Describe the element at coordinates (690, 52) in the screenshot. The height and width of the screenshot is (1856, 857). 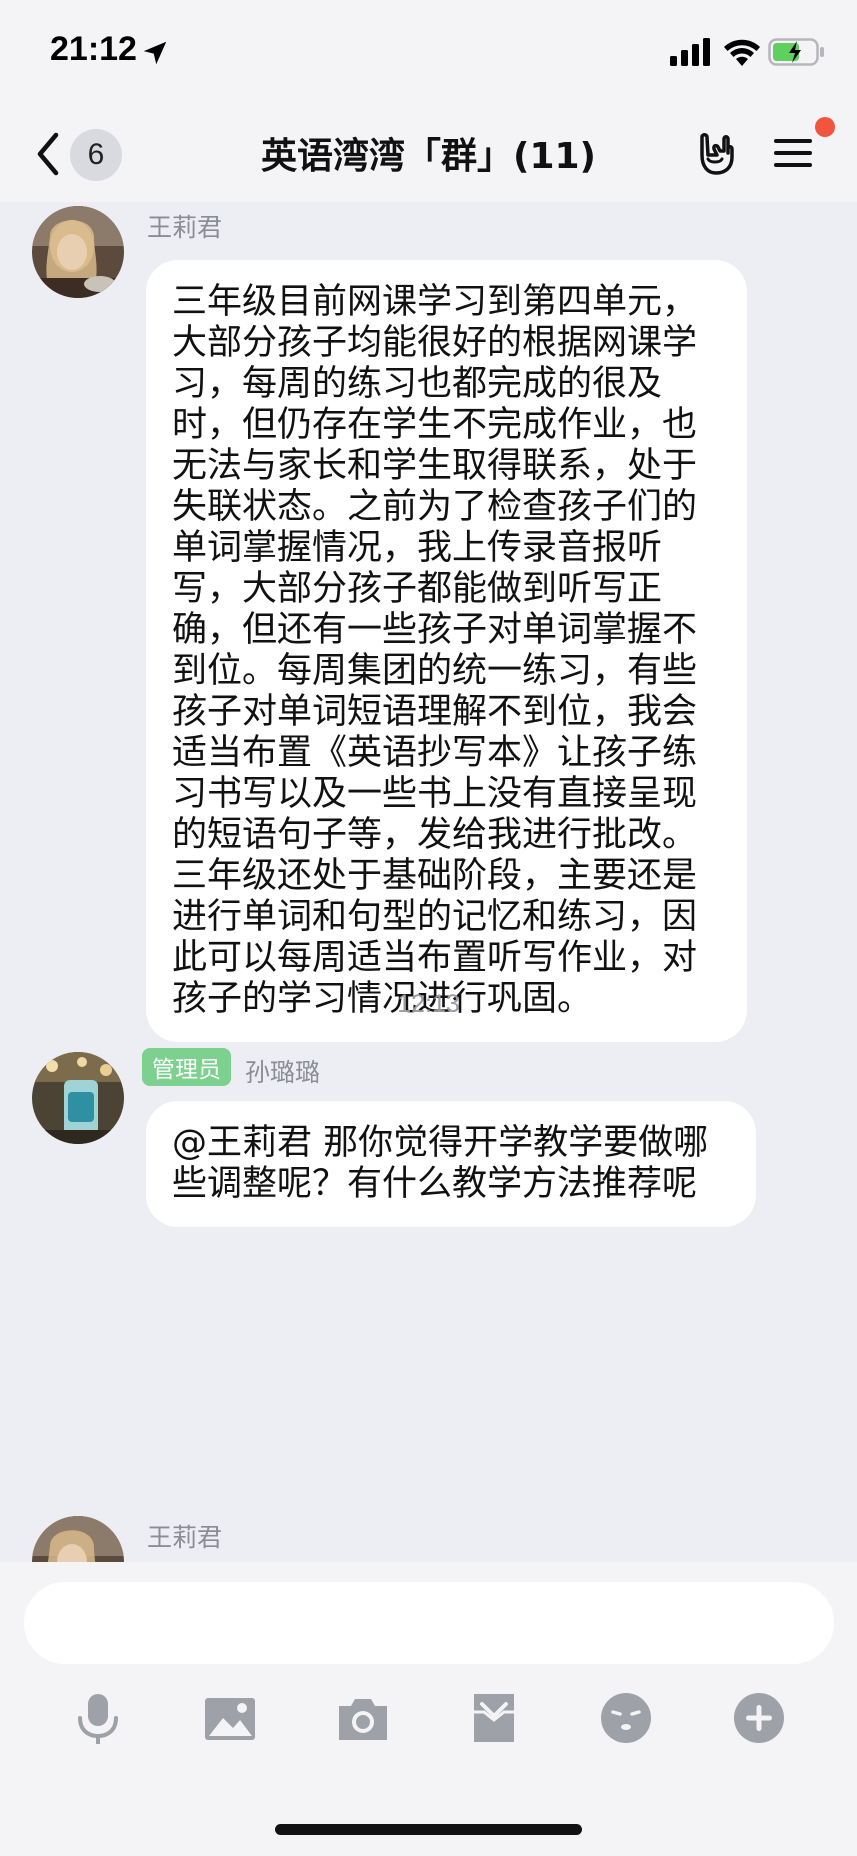
I see `cellular-signal-icon` at that location.